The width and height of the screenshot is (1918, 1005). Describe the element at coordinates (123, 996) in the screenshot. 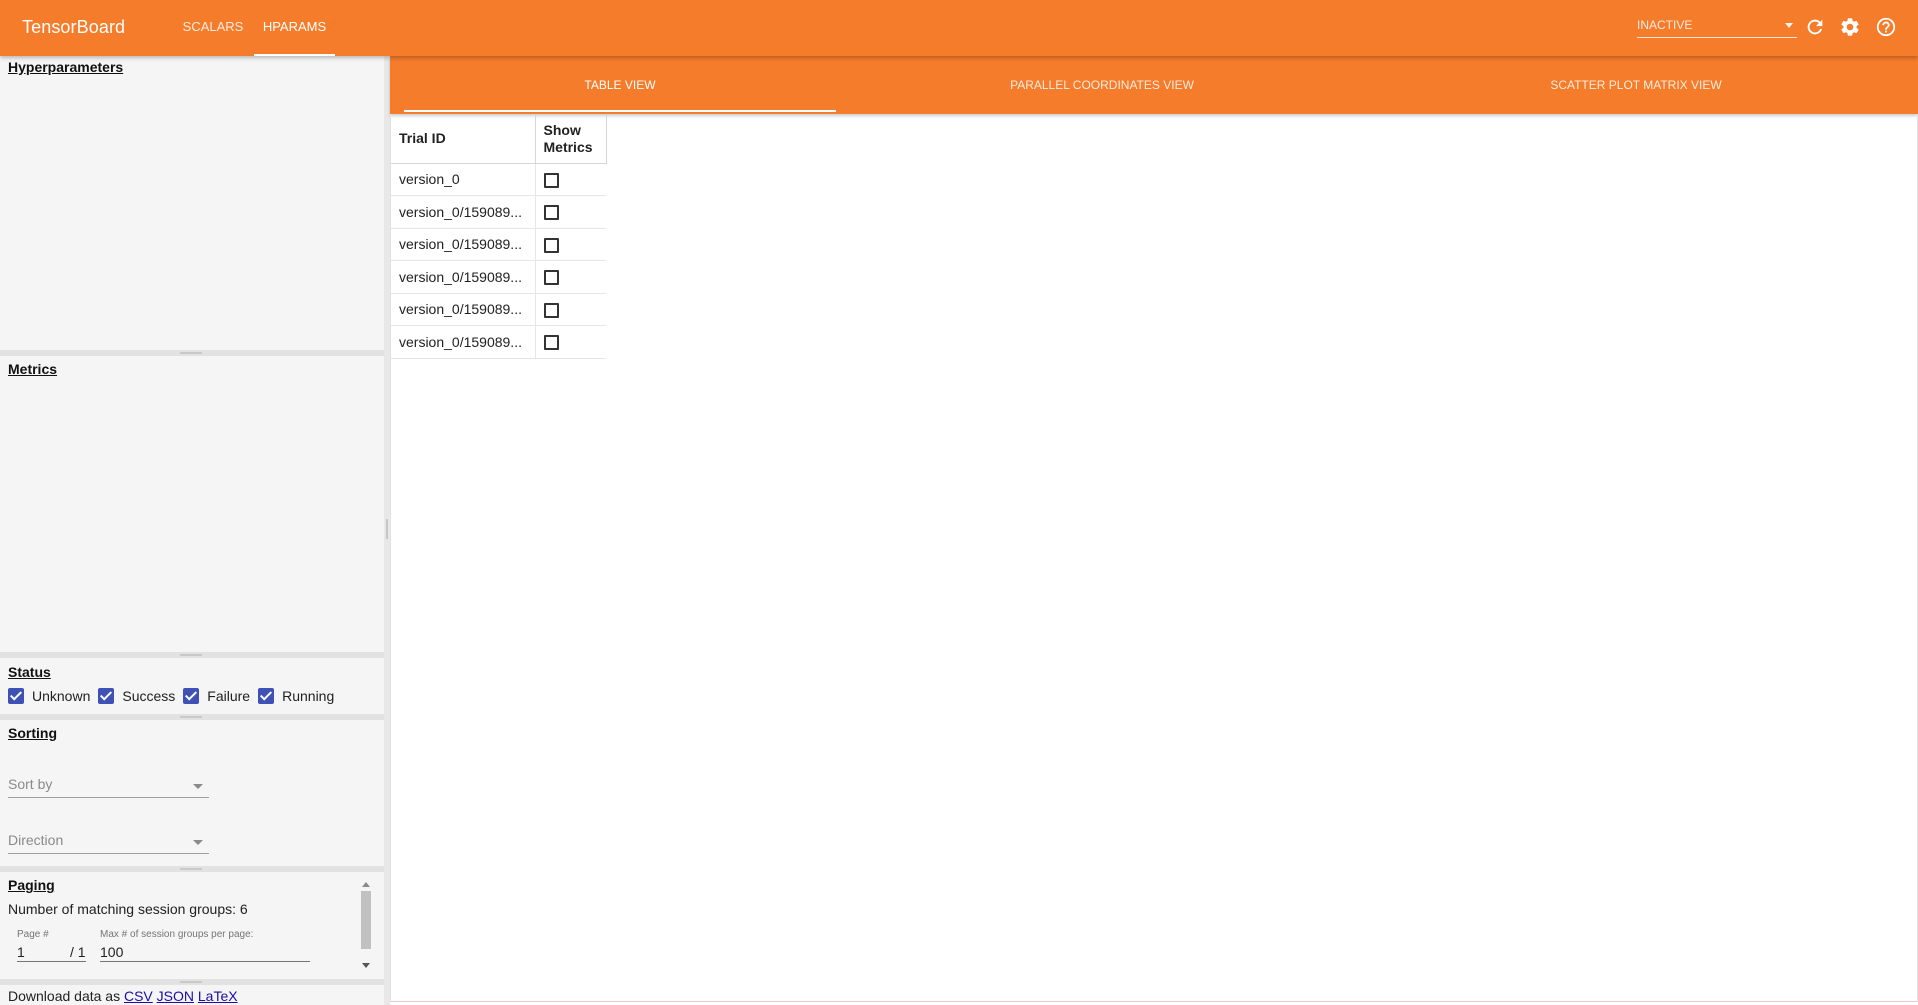

I see `download-data-row: Download data as CSV JSON LaTeX` at that location.